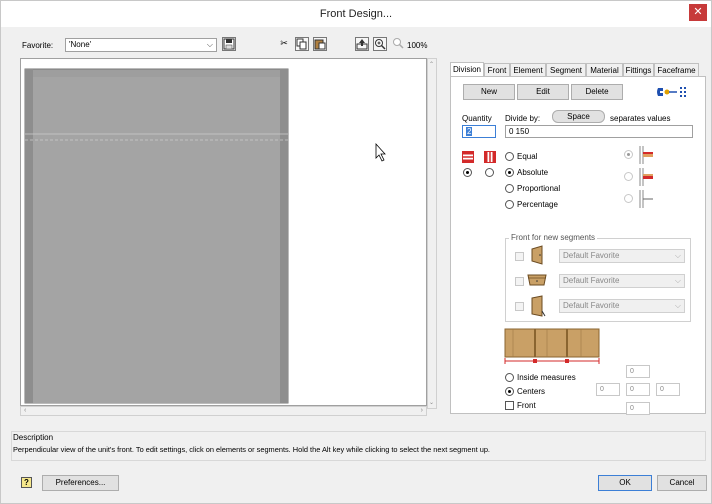 The width and height of the screenshot is (712, 504). What do you see at coordinates (638, 389) in the screenshot?
I see `measure-box-center: 0` at bounding box center [638, 389].